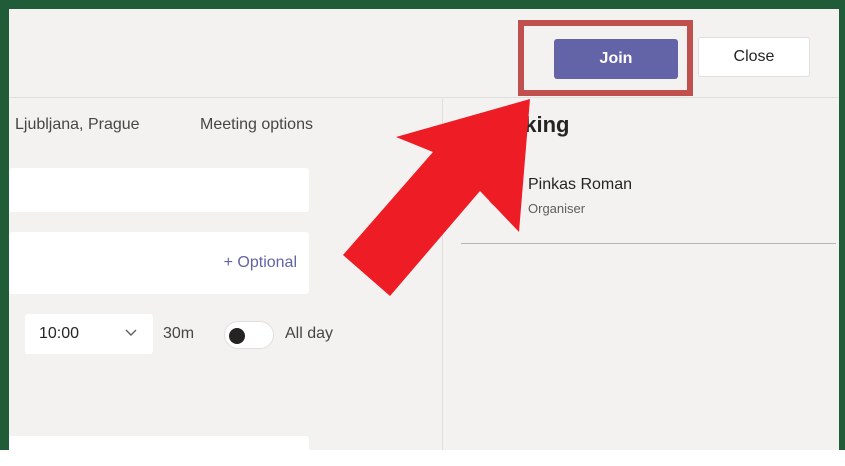 Image resolution: width=845 pixels, height=466 pixels. Describe the element at coordinates (260, 263) in the screenshot. I see `add-optional-link: + Optional` at that location.